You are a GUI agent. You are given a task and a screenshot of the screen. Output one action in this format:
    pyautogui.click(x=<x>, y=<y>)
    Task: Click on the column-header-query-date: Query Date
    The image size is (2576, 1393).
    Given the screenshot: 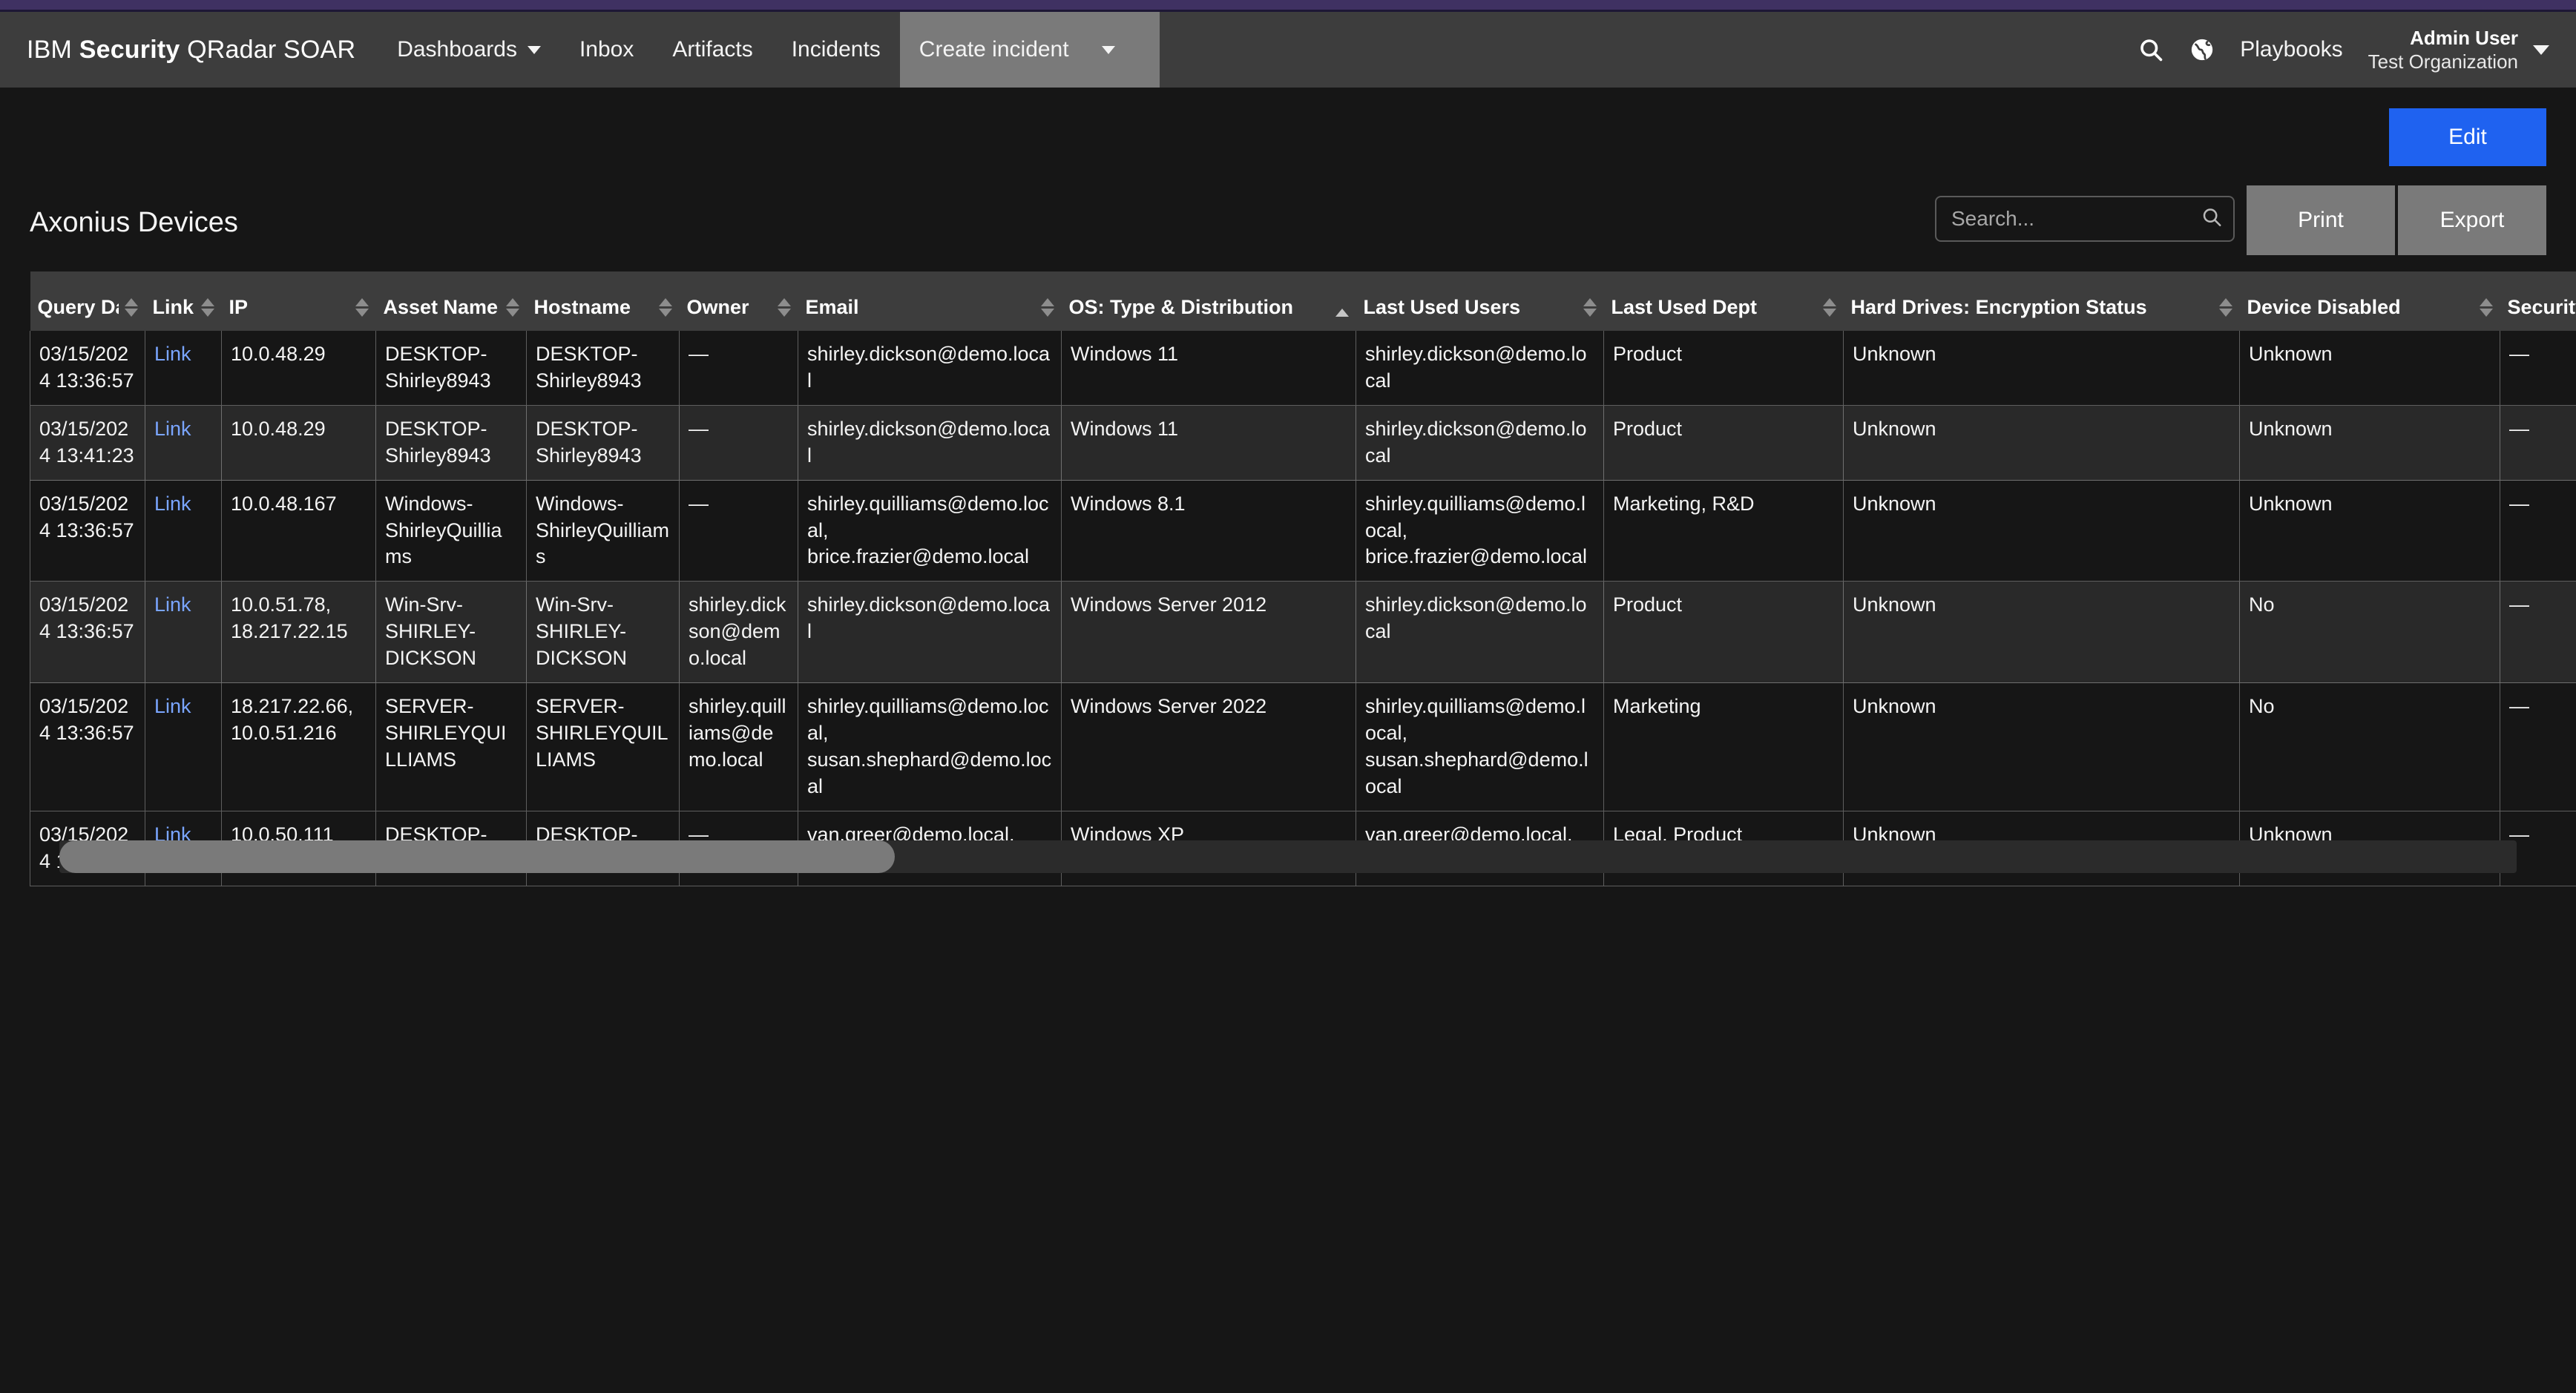 What is the action you would take?
    pyautogui.click(x=87, y=301)
    